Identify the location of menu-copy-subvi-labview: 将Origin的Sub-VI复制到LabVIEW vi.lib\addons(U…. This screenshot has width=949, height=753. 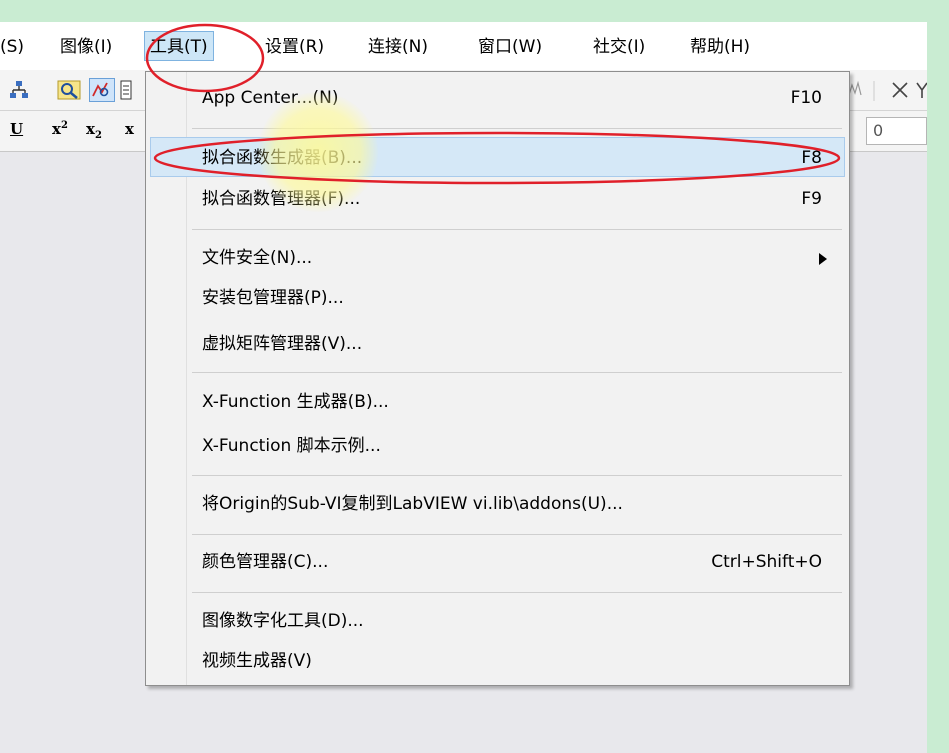
(497, 504).